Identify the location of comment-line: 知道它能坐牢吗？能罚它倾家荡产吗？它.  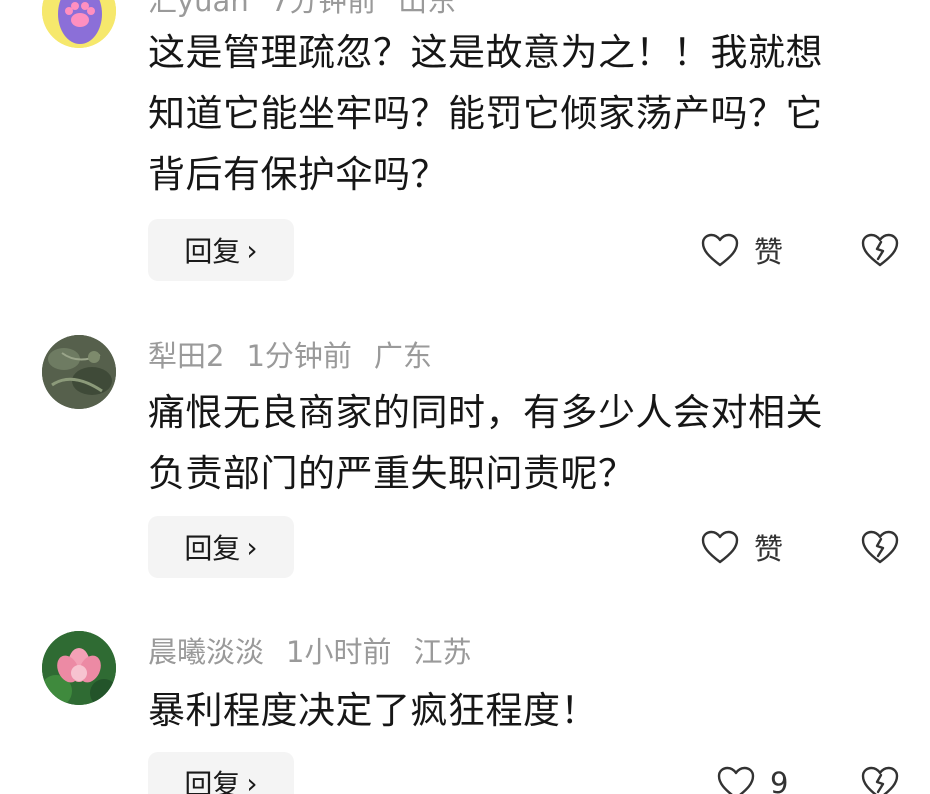
(485, 113).